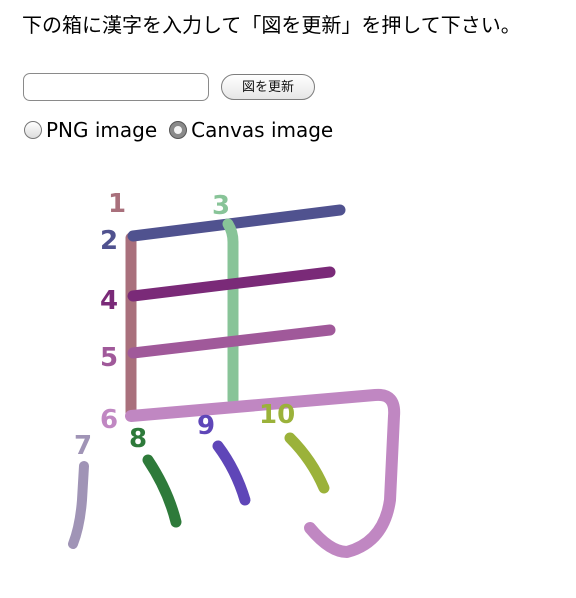 The image size is (576, 598). What do you see at coordinates (221, 206) in the screenshot?
I see `stroke-number-3: 3` at bounding box center [221, 206].